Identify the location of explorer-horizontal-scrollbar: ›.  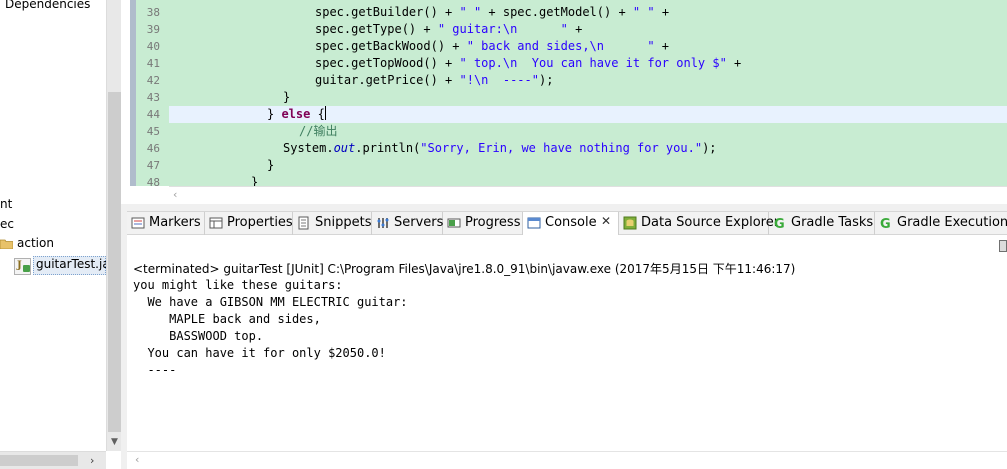
(53, 460).